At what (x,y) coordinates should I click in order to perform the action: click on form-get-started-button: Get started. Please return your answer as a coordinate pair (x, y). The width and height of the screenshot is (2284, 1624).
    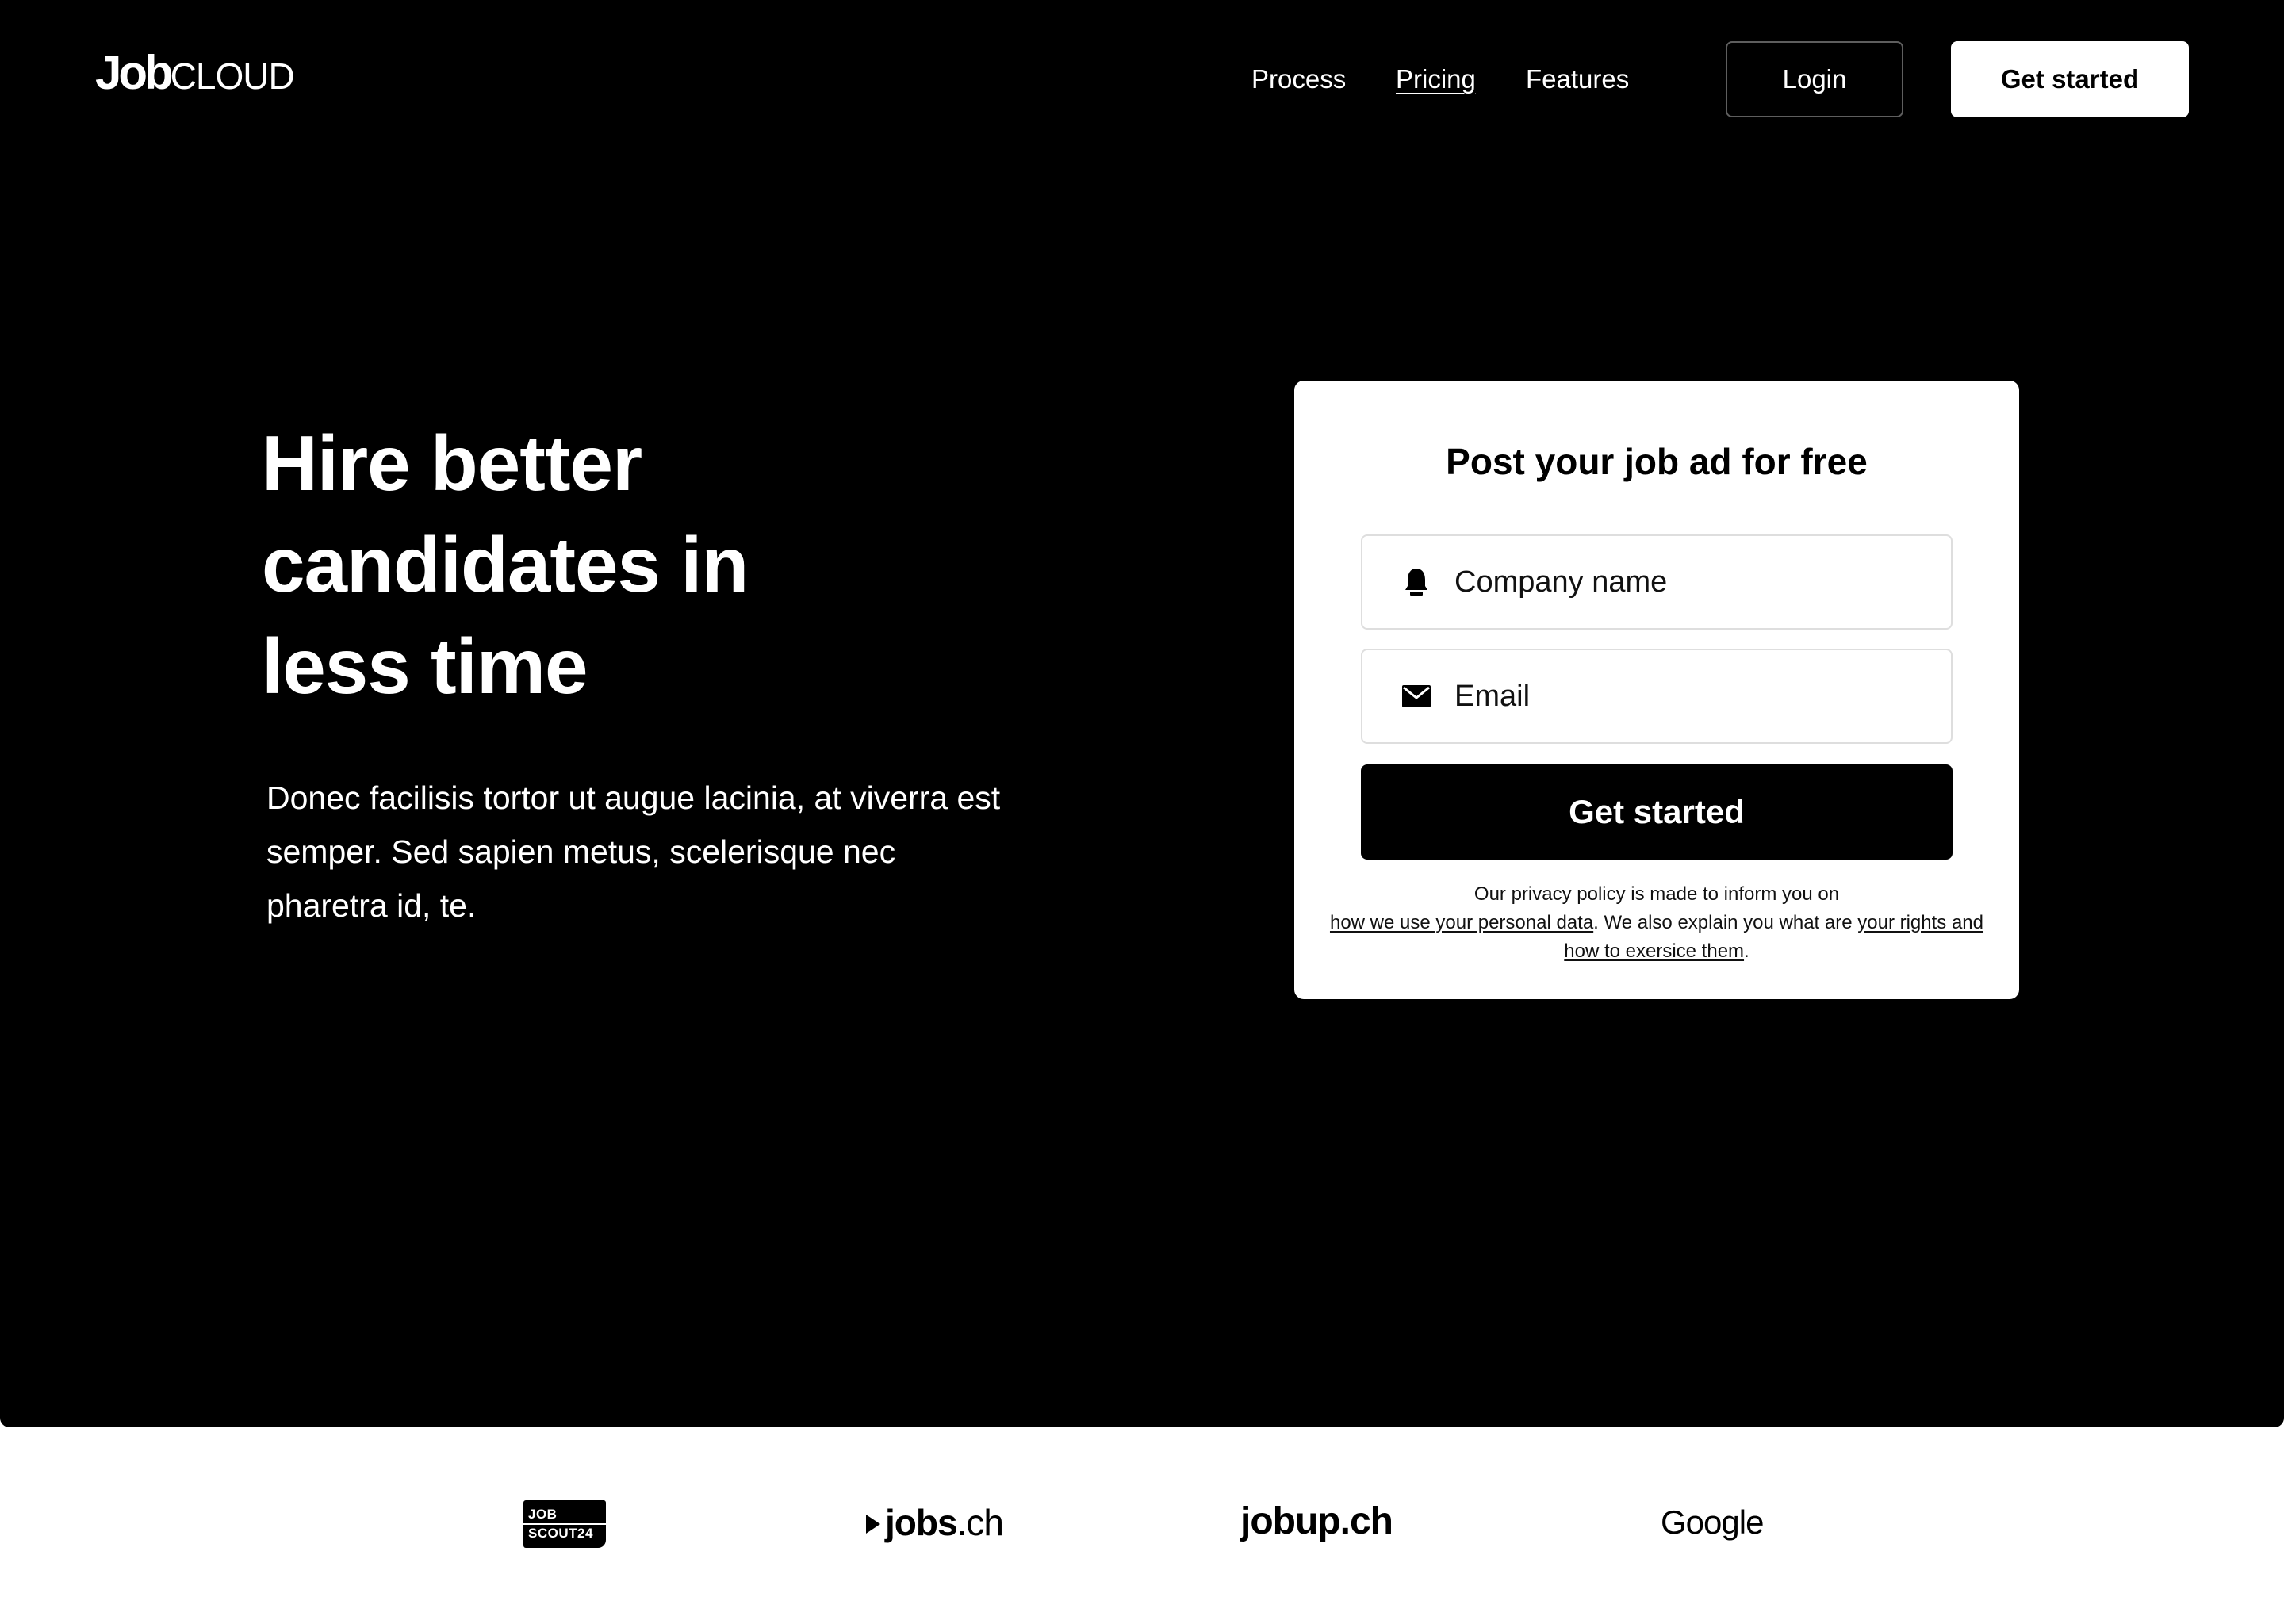
    Looking at the image, I should click on (1657, 812).